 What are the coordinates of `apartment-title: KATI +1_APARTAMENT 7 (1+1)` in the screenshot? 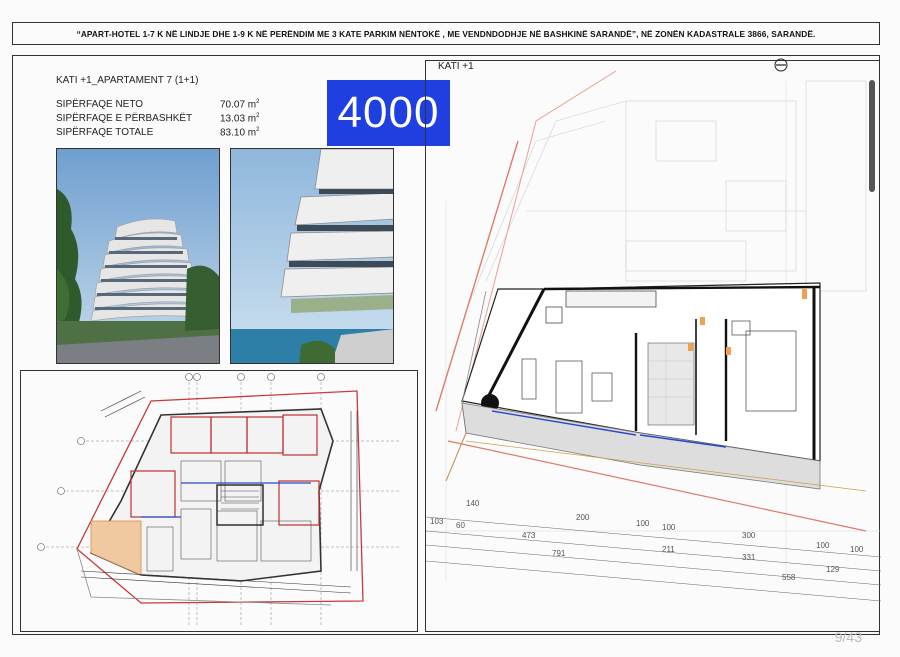 It's located at (127, 80).